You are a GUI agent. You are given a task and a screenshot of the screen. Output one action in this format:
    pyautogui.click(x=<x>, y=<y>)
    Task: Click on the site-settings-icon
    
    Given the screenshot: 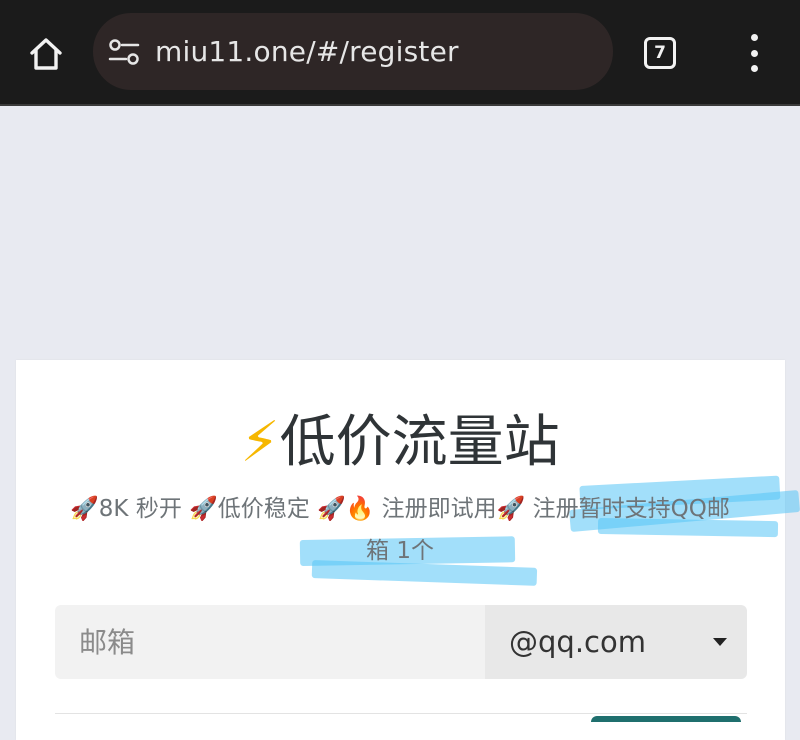 What is the action you would take?
    pyautogui.click(x=124, y=52)
    